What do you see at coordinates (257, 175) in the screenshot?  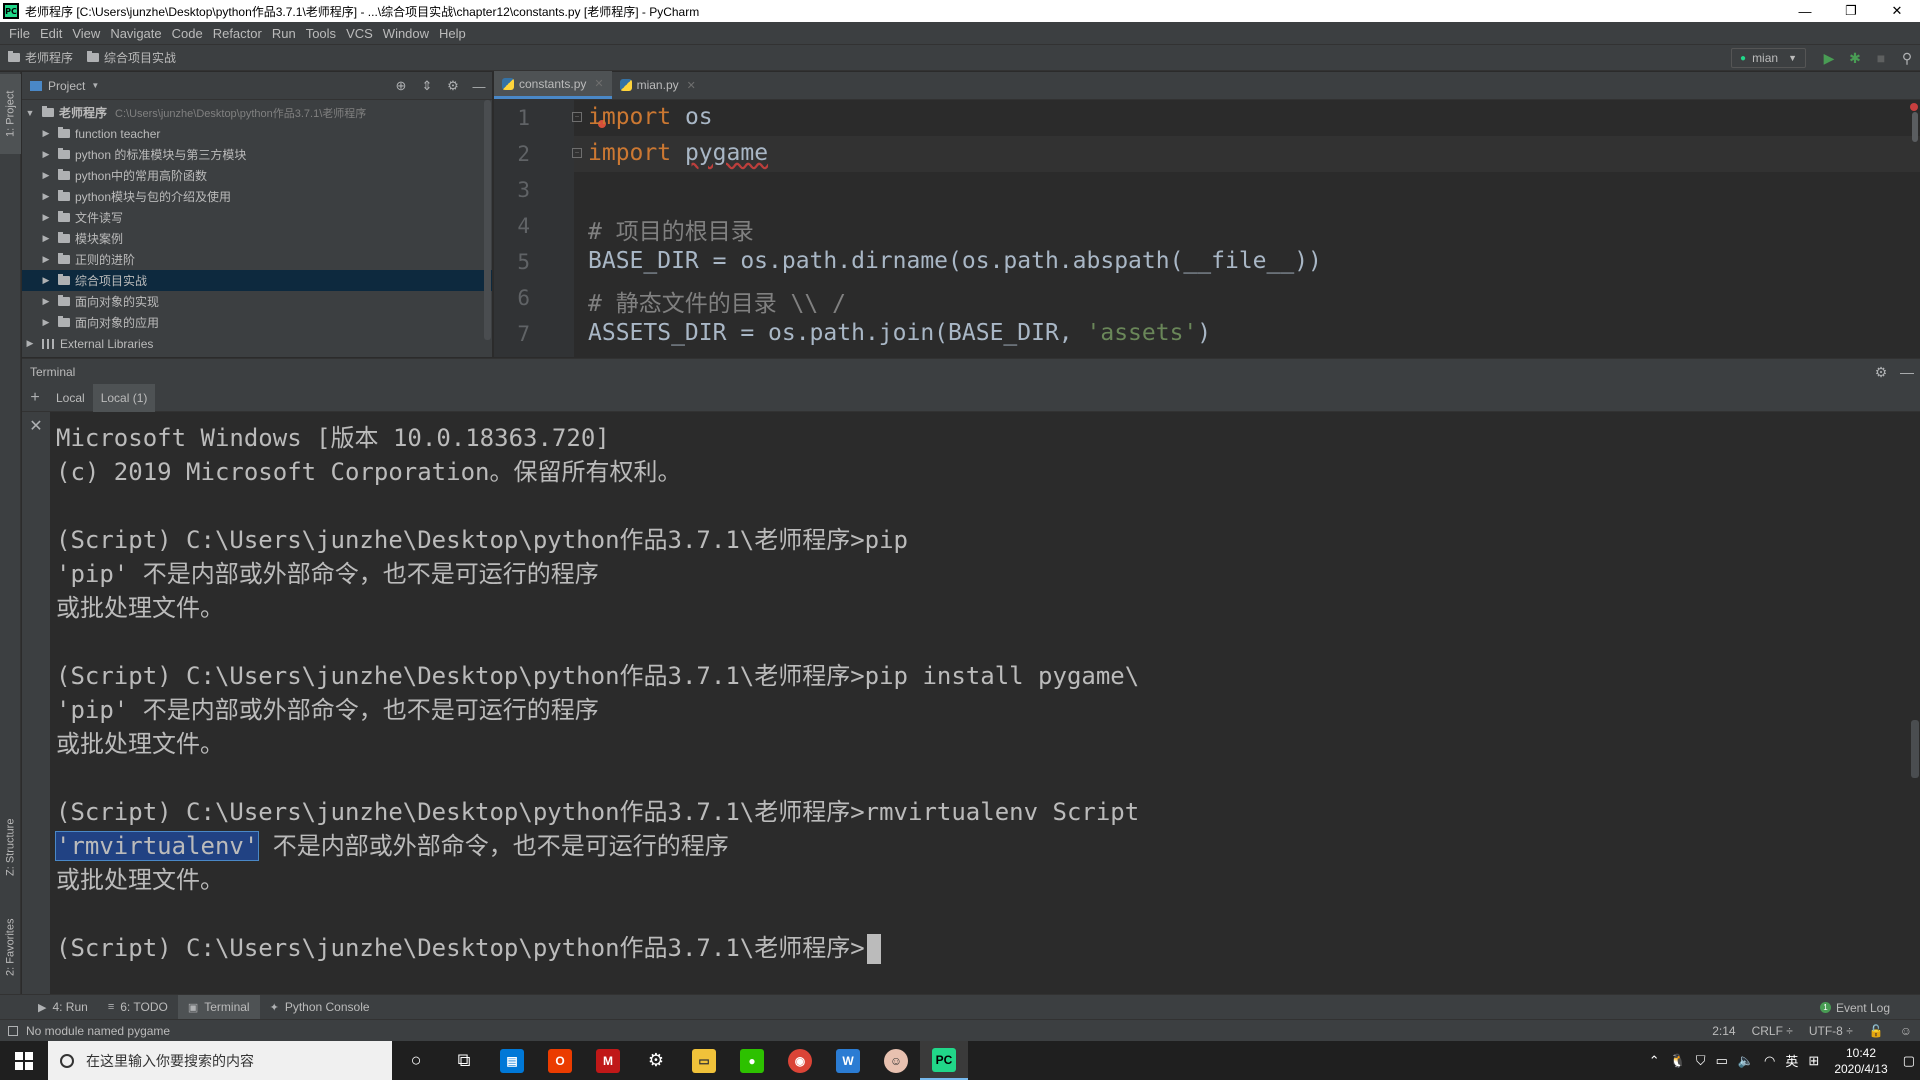 I see `tree-folder: ▶ python中的常用高阶函数` at bounding box center [257, 175].